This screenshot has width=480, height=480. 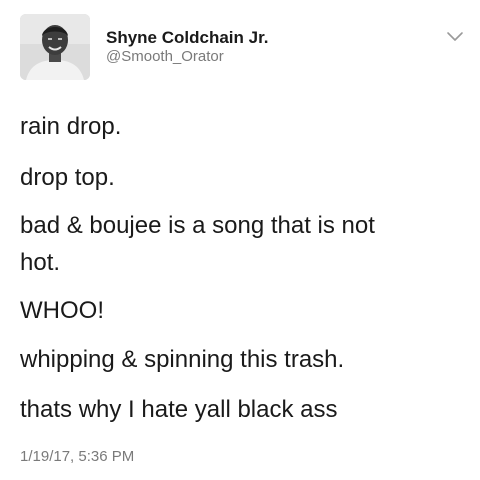 I want to click on tweet-text-line: whipping & spinning this trash., so click(x=182, y=359).